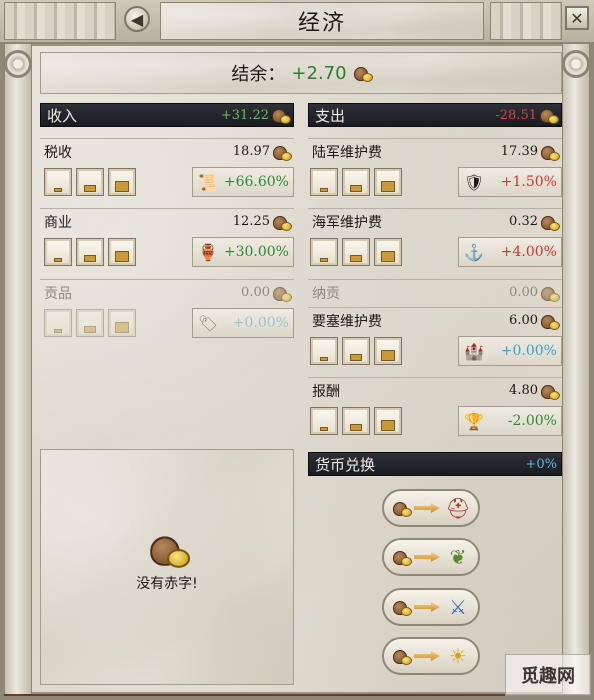  I want to click on balance-box: 结余： +2.70, so click(301, 73).